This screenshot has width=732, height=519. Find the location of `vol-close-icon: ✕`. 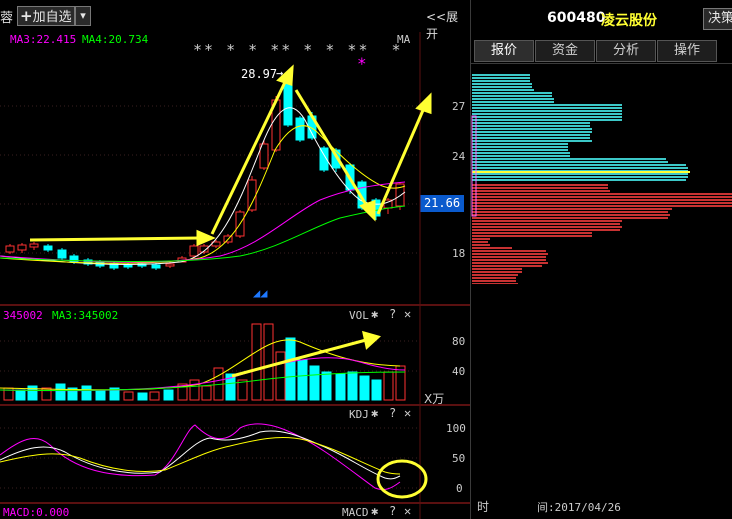

vol-close-icon: ✕ is located at coordinates (407, 314).